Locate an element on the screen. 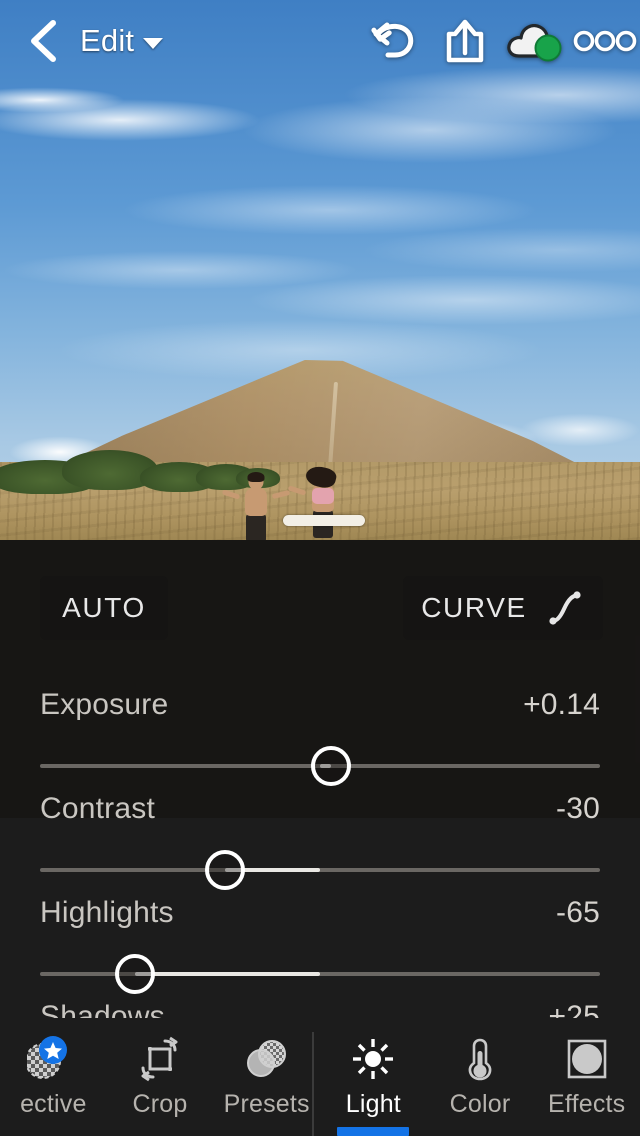 The image size is (640, 1136). legs is located at coordinates (256, 527).